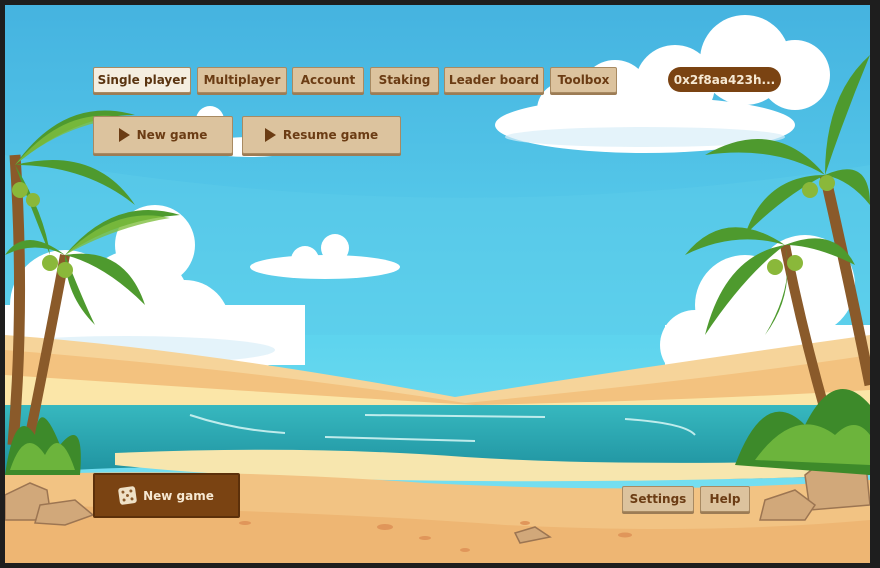 This screenshot has height=568, width=880. Describe the element at coordinates (583, 80) in the screenshot. I see `tab-toolbox: Toolbox` at that location.